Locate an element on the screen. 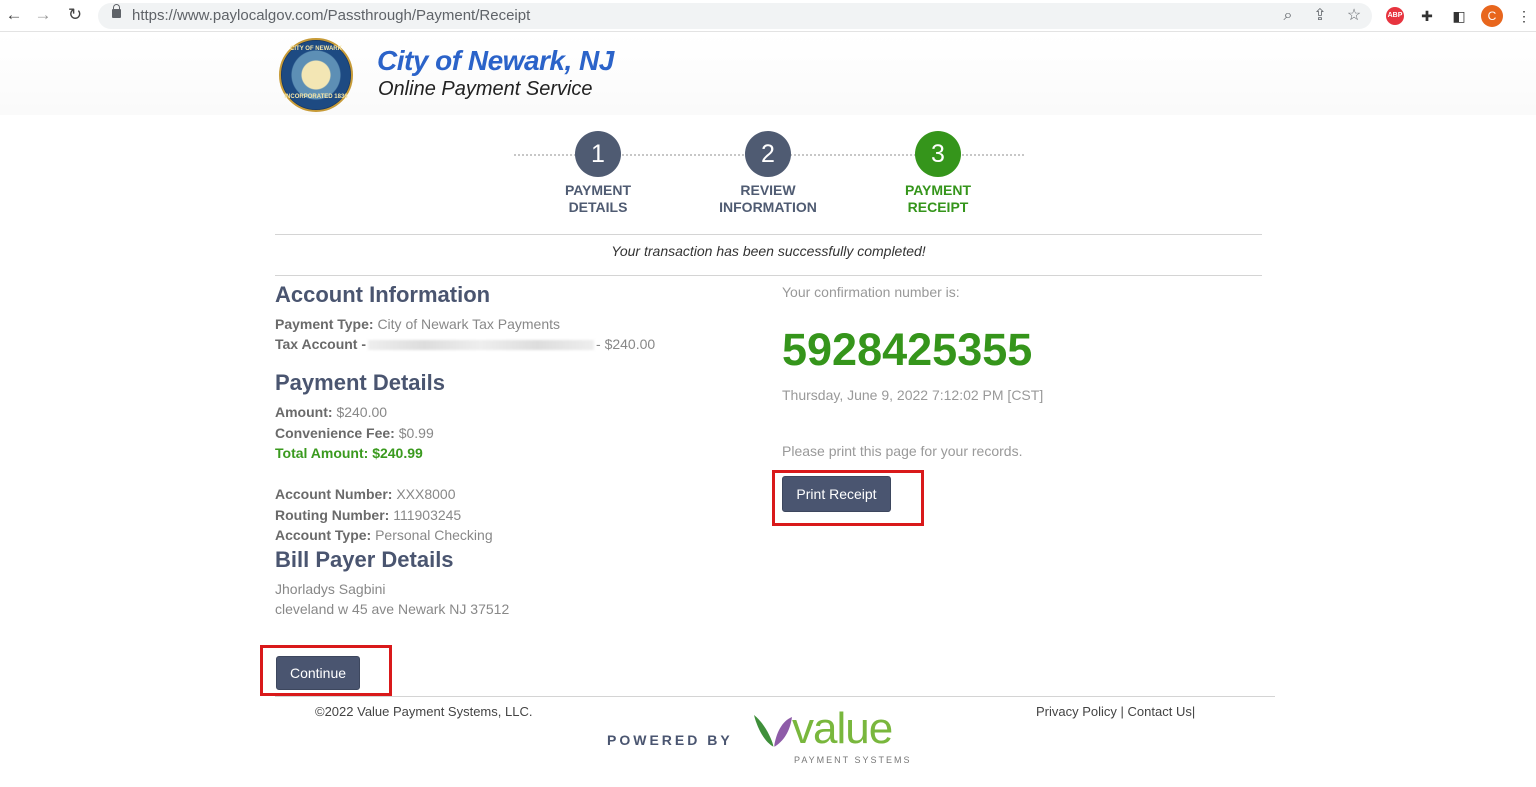 This screenshot has height=787, width=1536. payment-details-heading: Payment Details is located at coordinates (360, 382).